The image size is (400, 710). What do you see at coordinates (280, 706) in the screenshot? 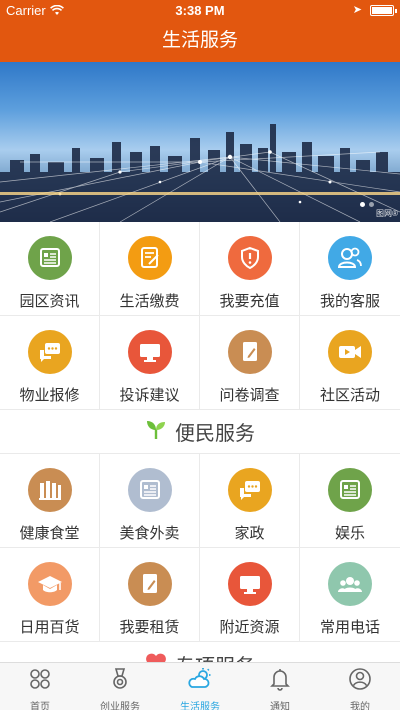
I see `tab-label: 通知` at bounding box center [280, 706].